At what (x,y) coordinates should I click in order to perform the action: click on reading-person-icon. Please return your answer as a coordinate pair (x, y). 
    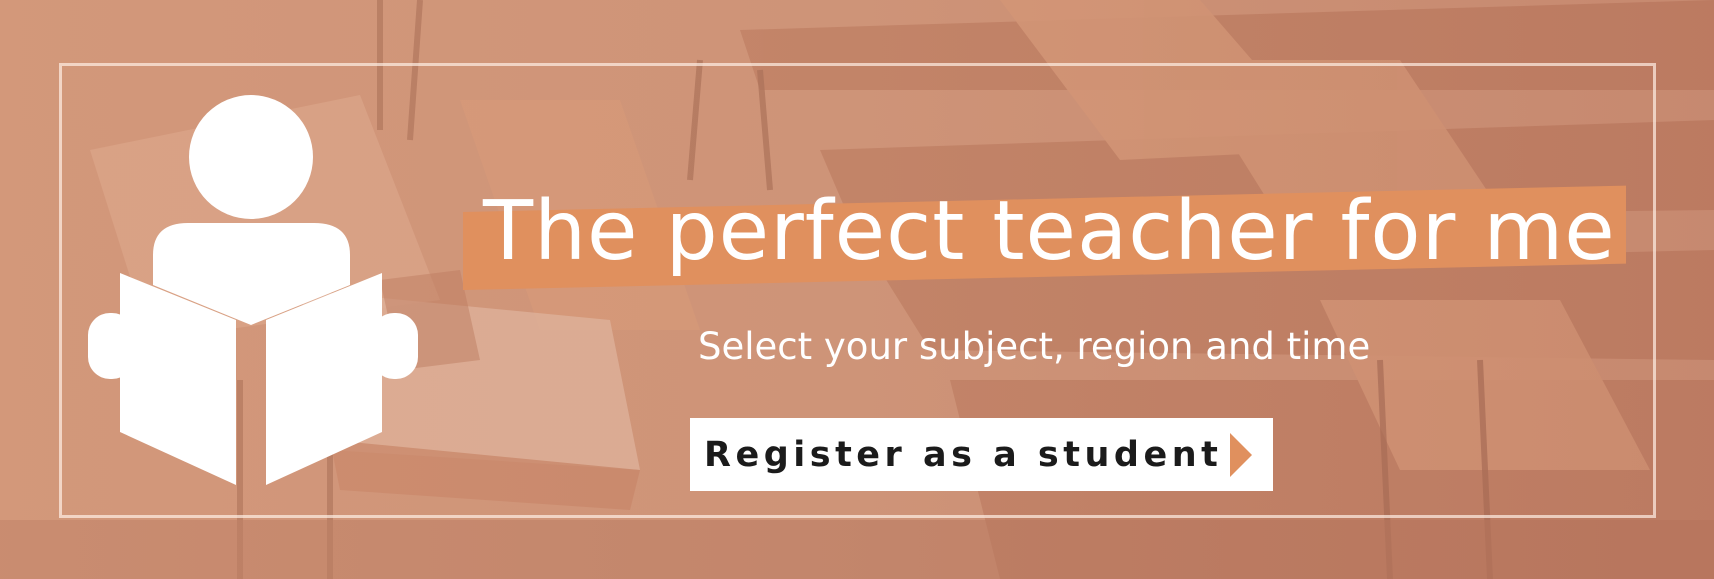
    Looking at the image, I should click on (253, 290).